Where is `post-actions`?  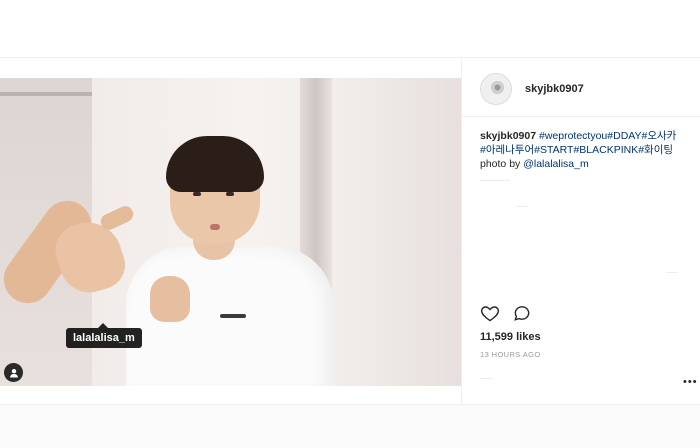 post-actions is located at coordinates (506, 313).